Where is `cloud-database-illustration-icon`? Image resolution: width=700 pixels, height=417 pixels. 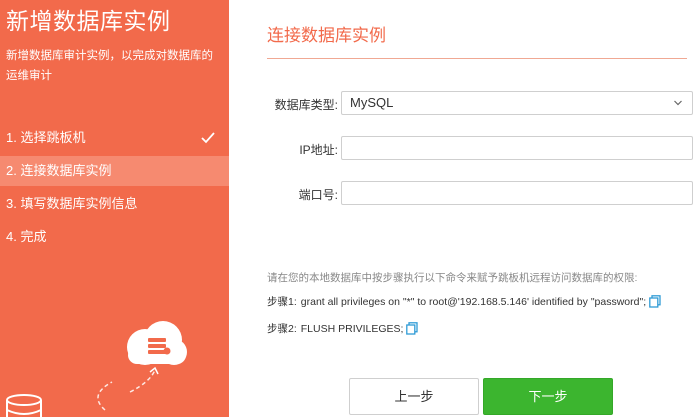
cloud-database-illustration-icon is located at coordinates (96, 369).